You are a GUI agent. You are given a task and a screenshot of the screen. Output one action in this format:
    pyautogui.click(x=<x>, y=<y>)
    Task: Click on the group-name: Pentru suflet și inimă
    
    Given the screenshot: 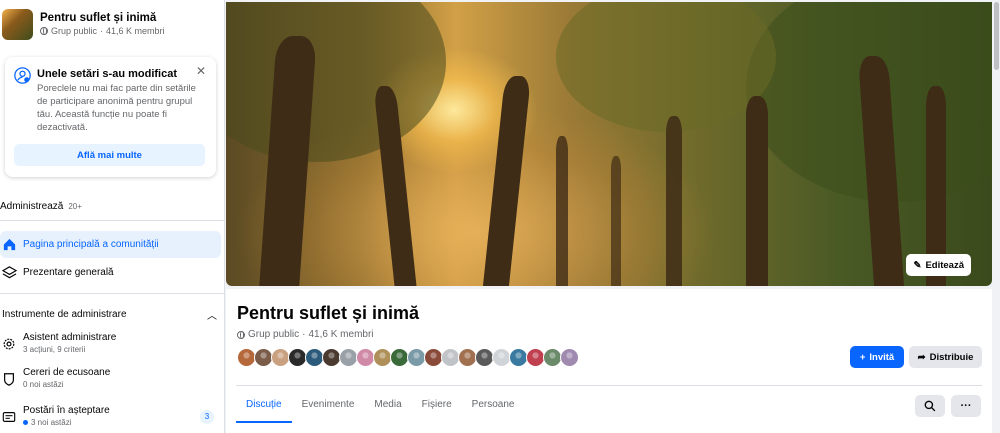 What is the action you would take?
    pyautogui.click(x=102, y=18)
    